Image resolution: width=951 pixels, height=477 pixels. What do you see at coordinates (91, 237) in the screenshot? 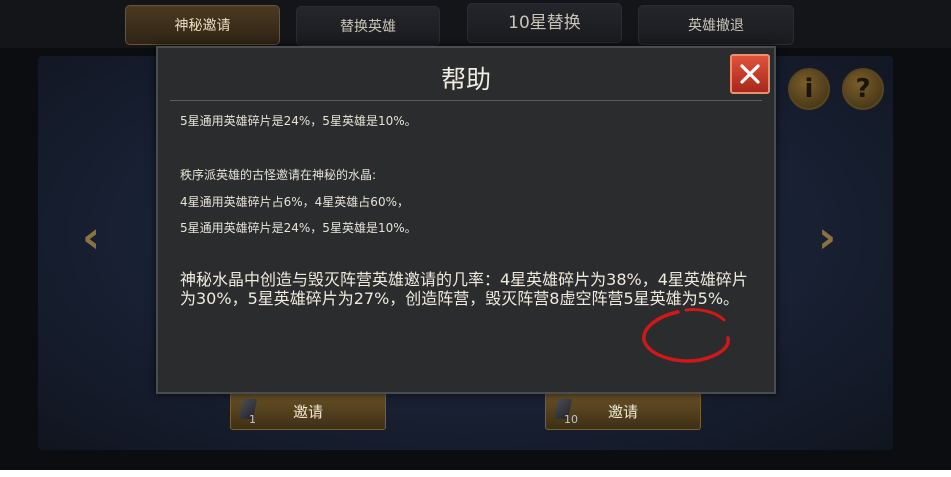
I see `arrow-left-icon: ‹` at bounding box center [91, 237].